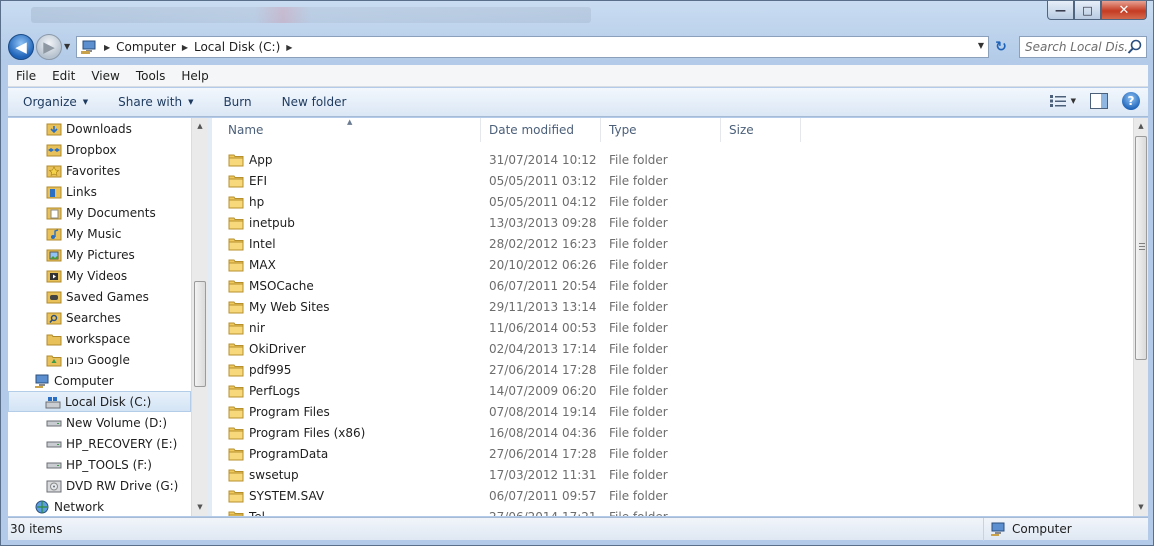 The height and width of the screenshot is (546, 1154). I want to click on menu-file: File, so click(26, 76).